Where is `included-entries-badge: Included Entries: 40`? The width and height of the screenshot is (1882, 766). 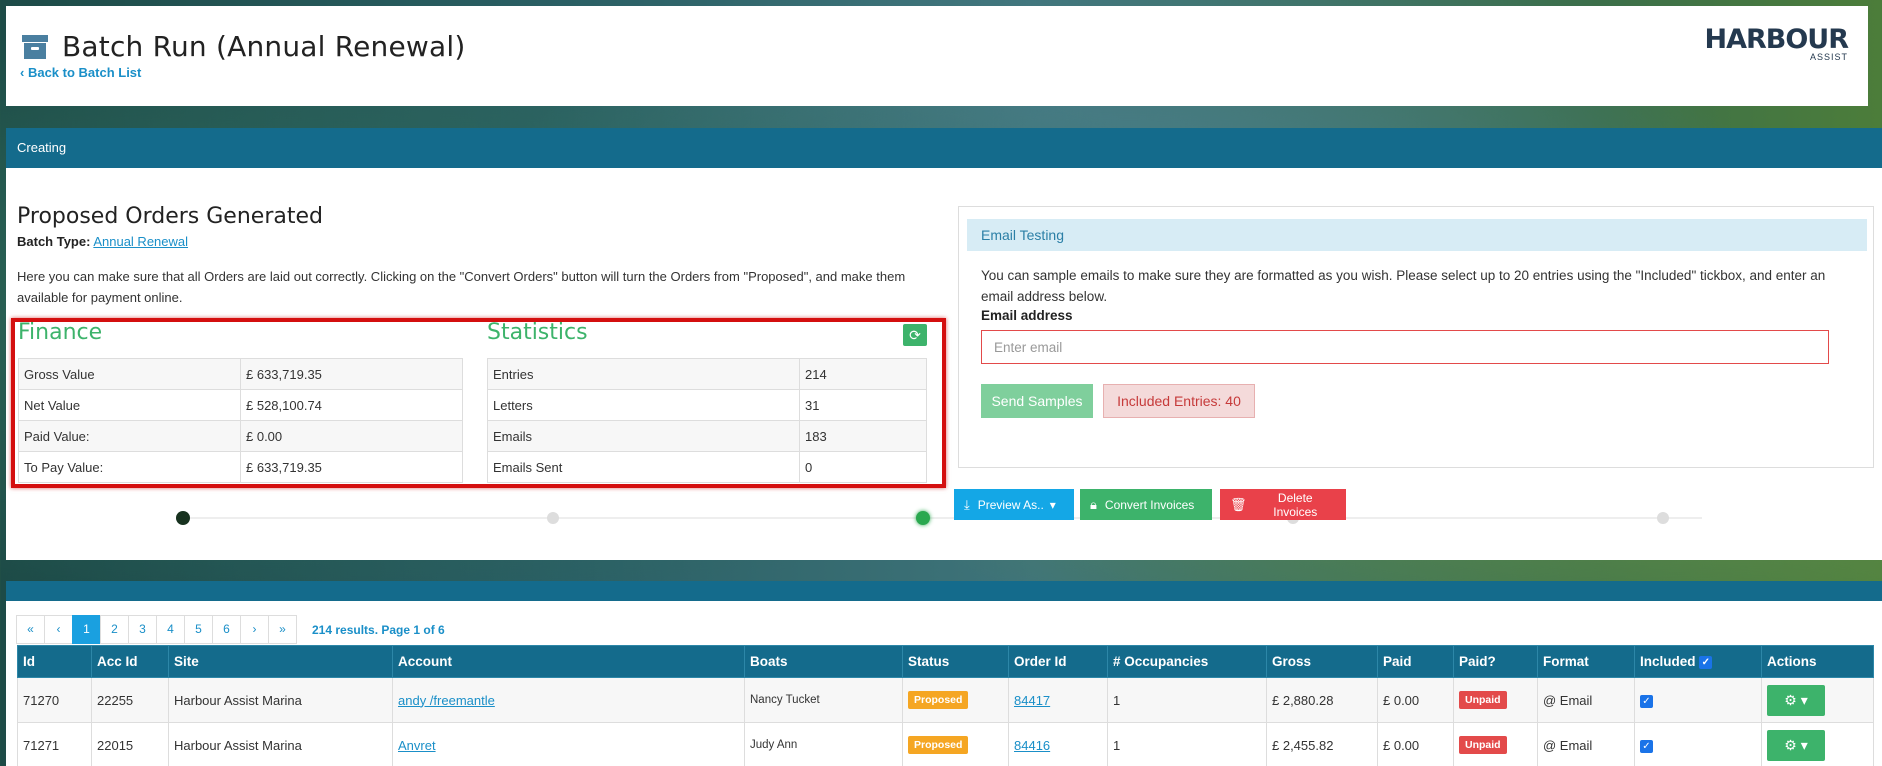 included-entries-badge: Included Entries: 40 is located at coordinates (1179, 401).